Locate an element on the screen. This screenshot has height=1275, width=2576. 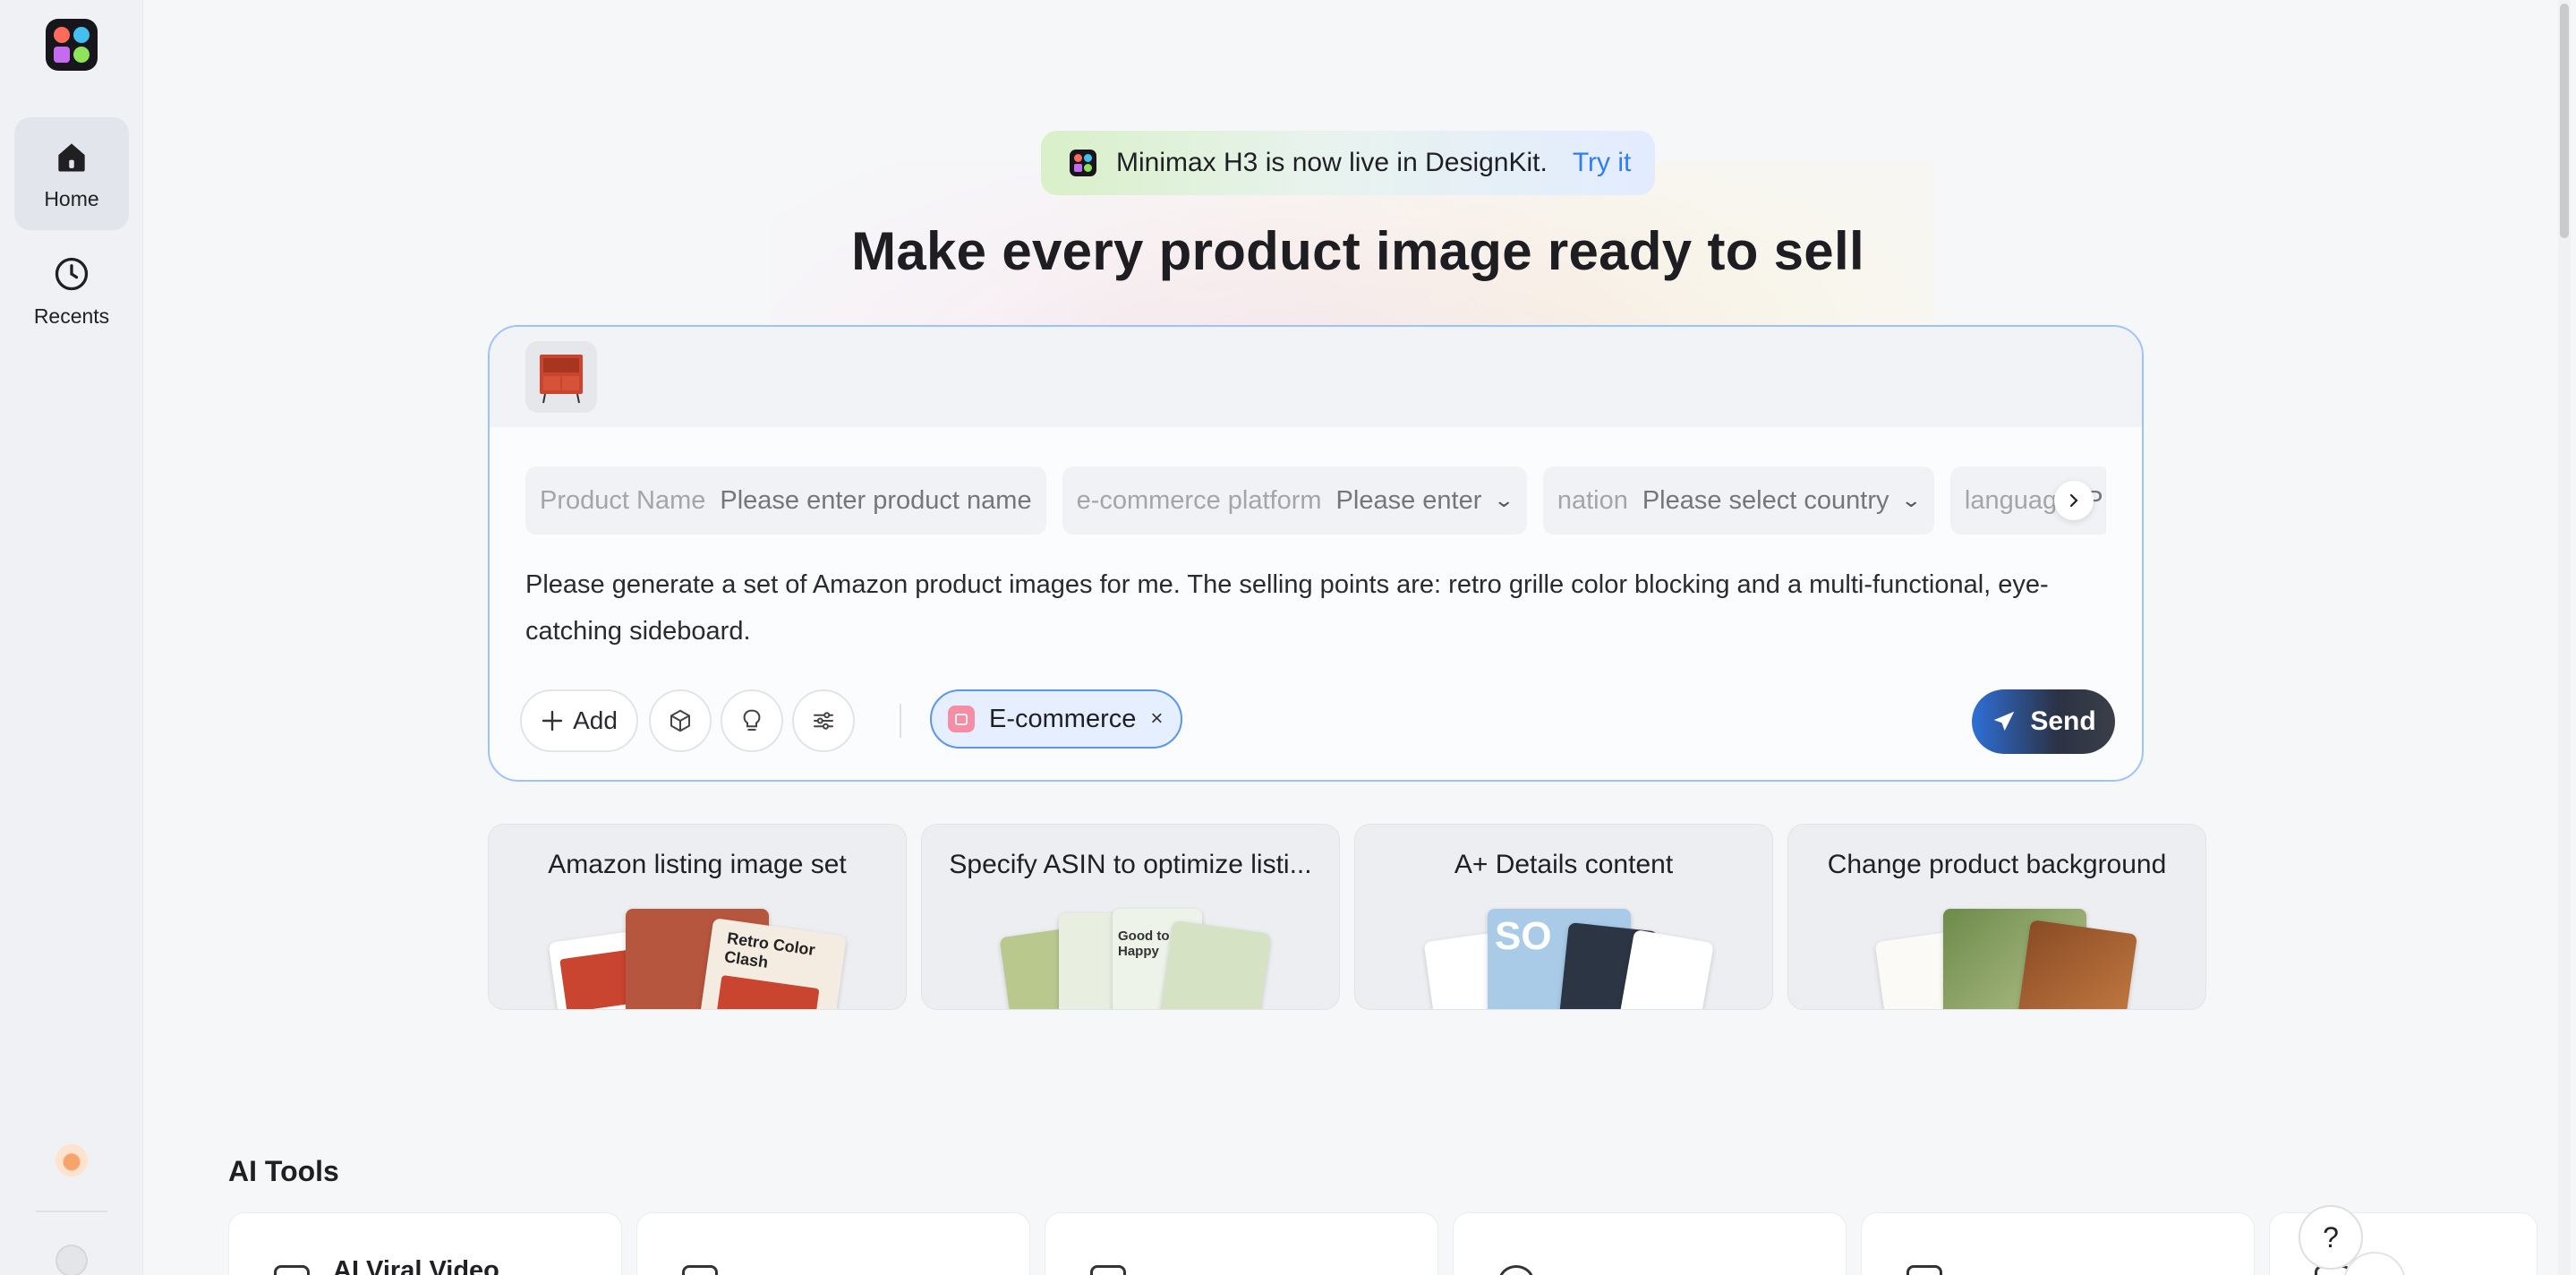
logo-dot-green is located at coordinates (81, 55).